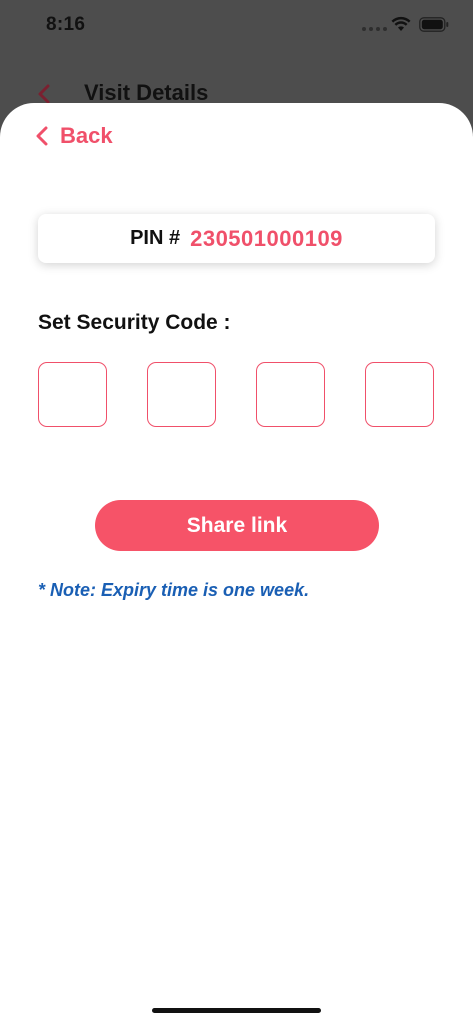 The image size is (473, 1024). Describe the element at coordinates (236, 1010) in the screenshot. I see `home-indicator` at that location.